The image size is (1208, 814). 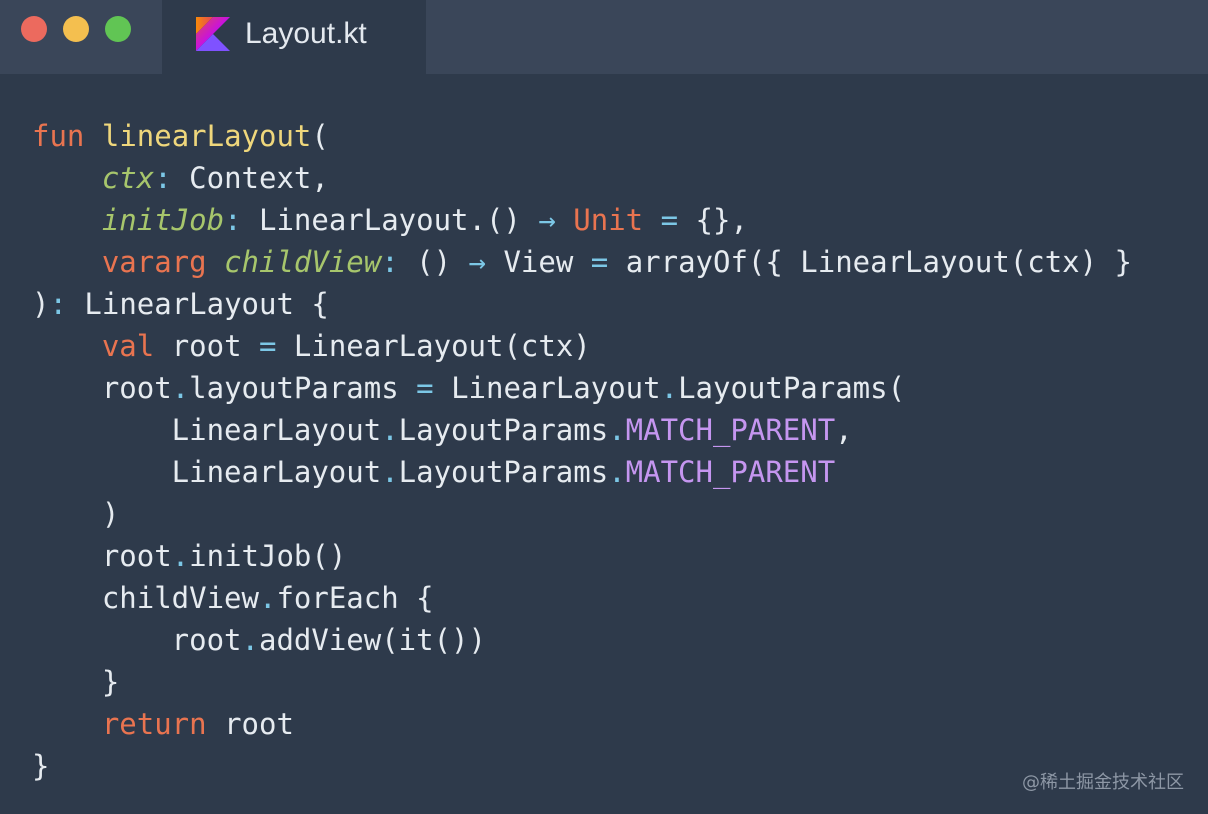 I want to click on code-line: fun linearLayout(, so click(x=582, y=136).